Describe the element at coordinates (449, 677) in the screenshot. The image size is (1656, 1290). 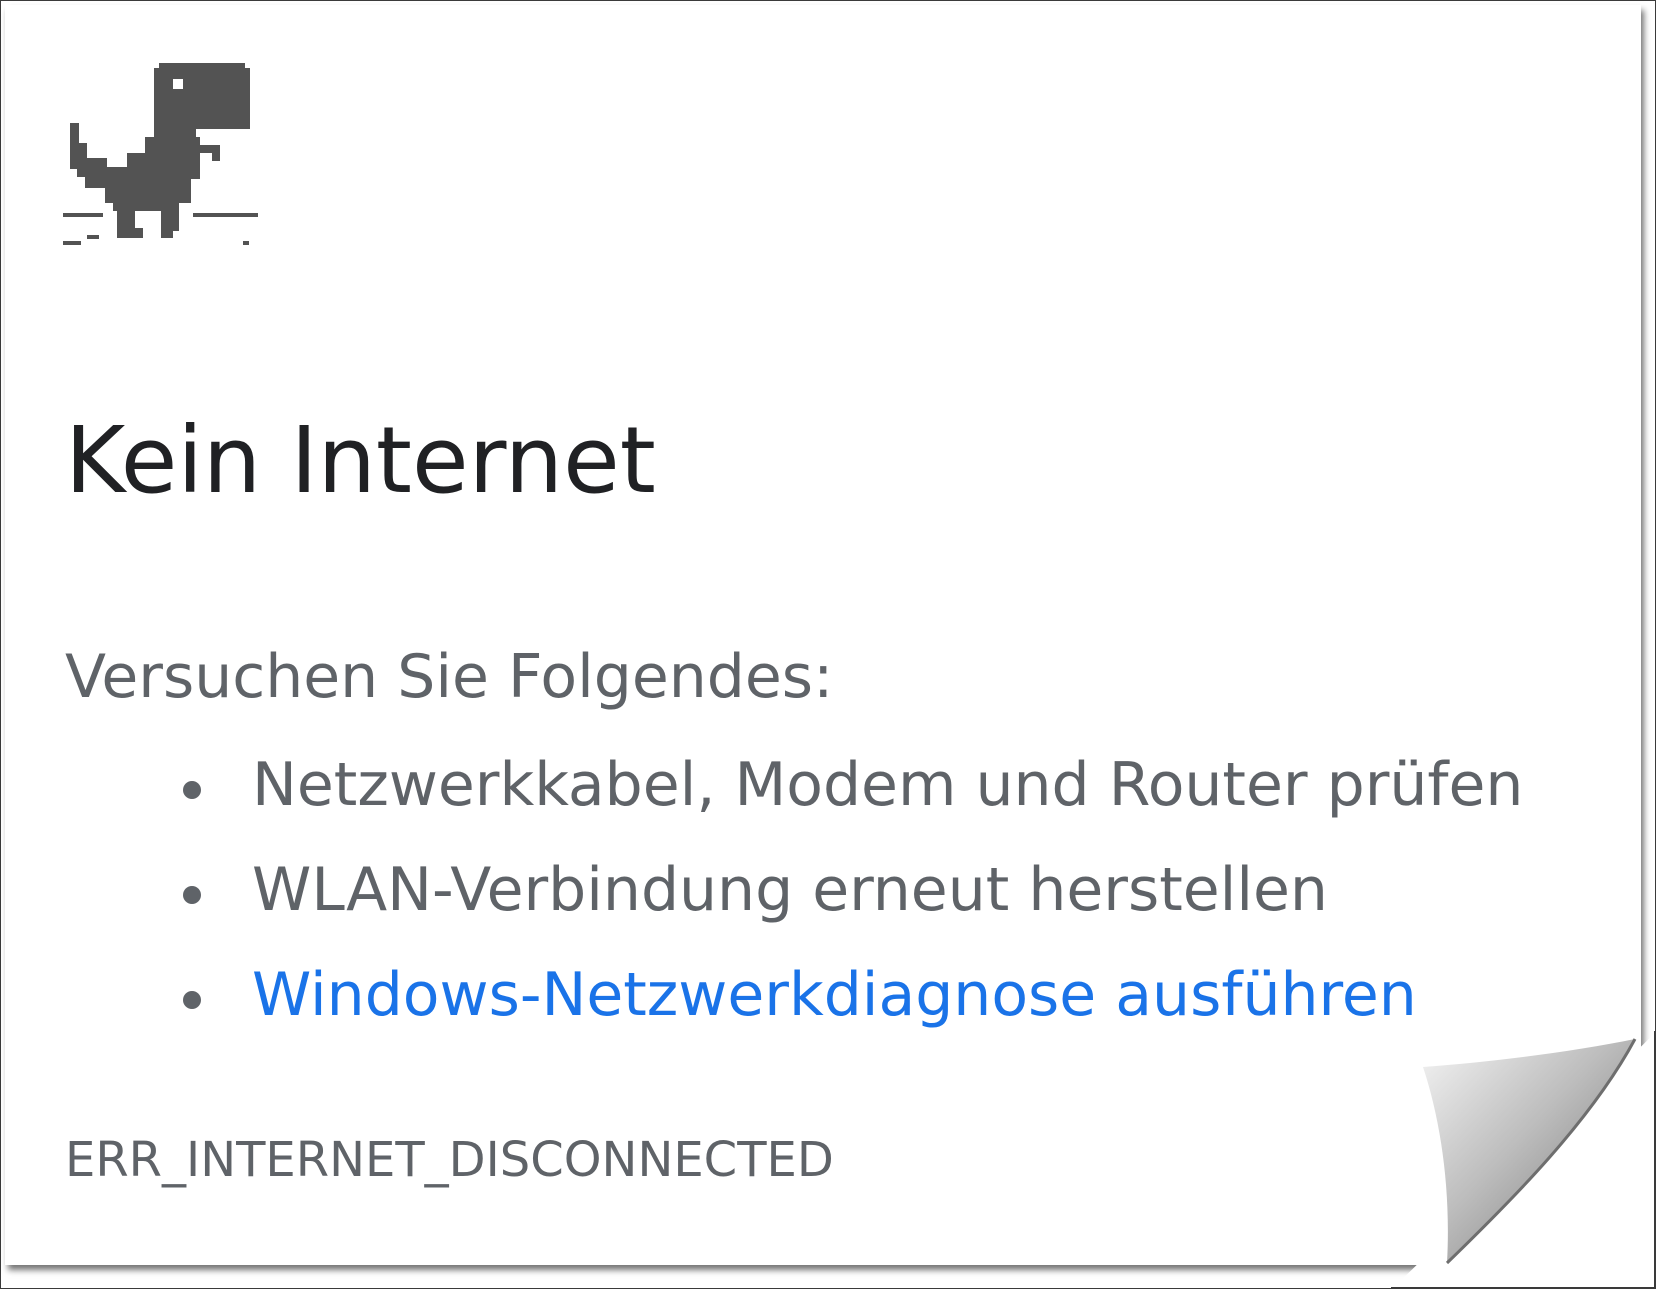
I see `suggestions-heading: Versuchen Sie Folgendes:` at that location.